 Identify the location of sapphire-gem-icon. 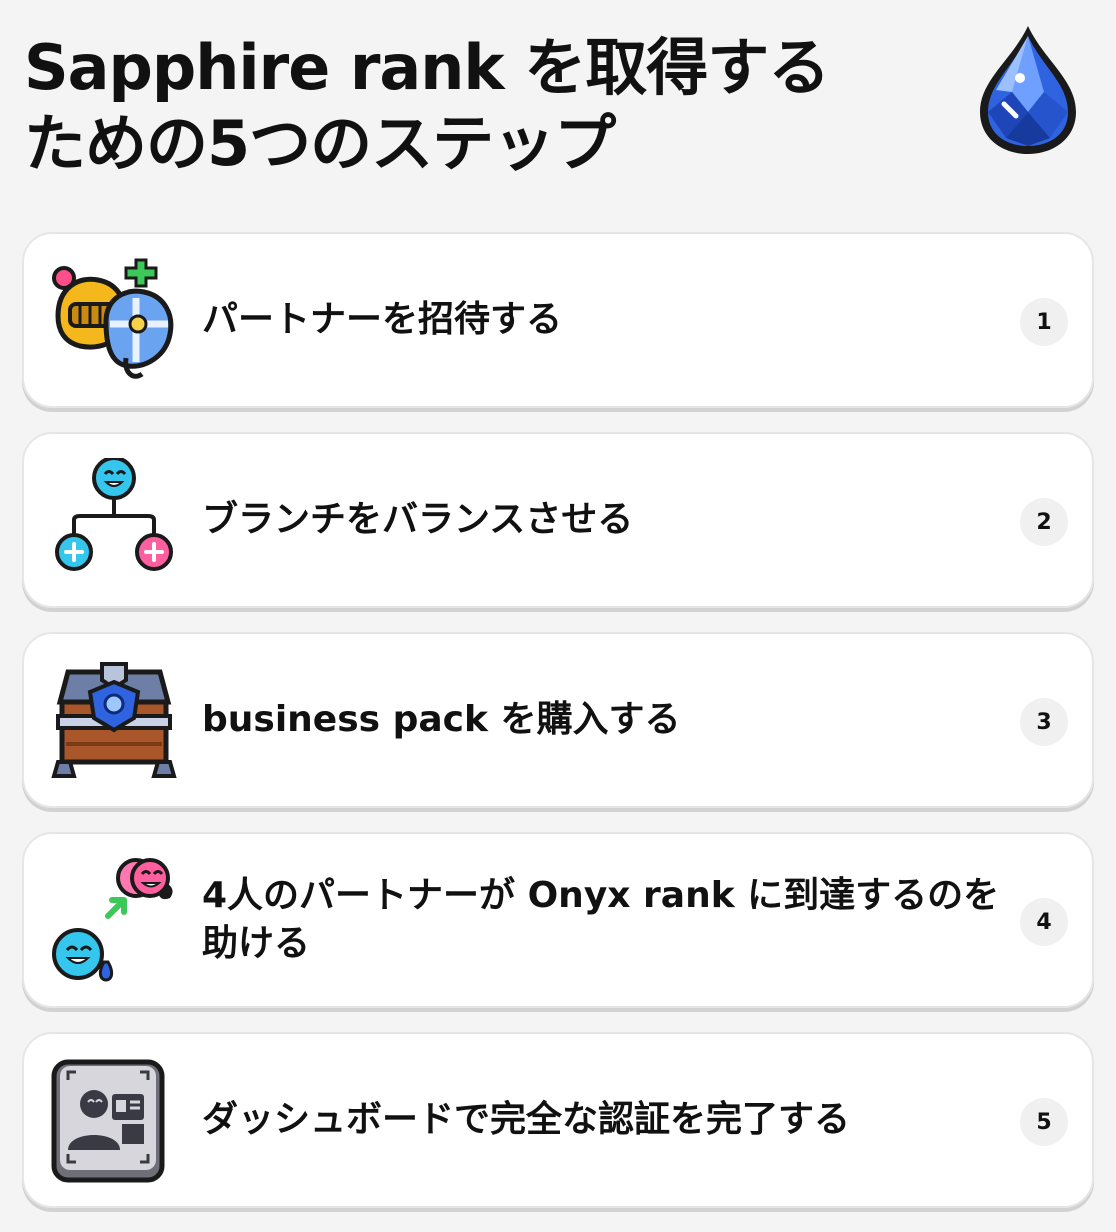
(1028, 90).